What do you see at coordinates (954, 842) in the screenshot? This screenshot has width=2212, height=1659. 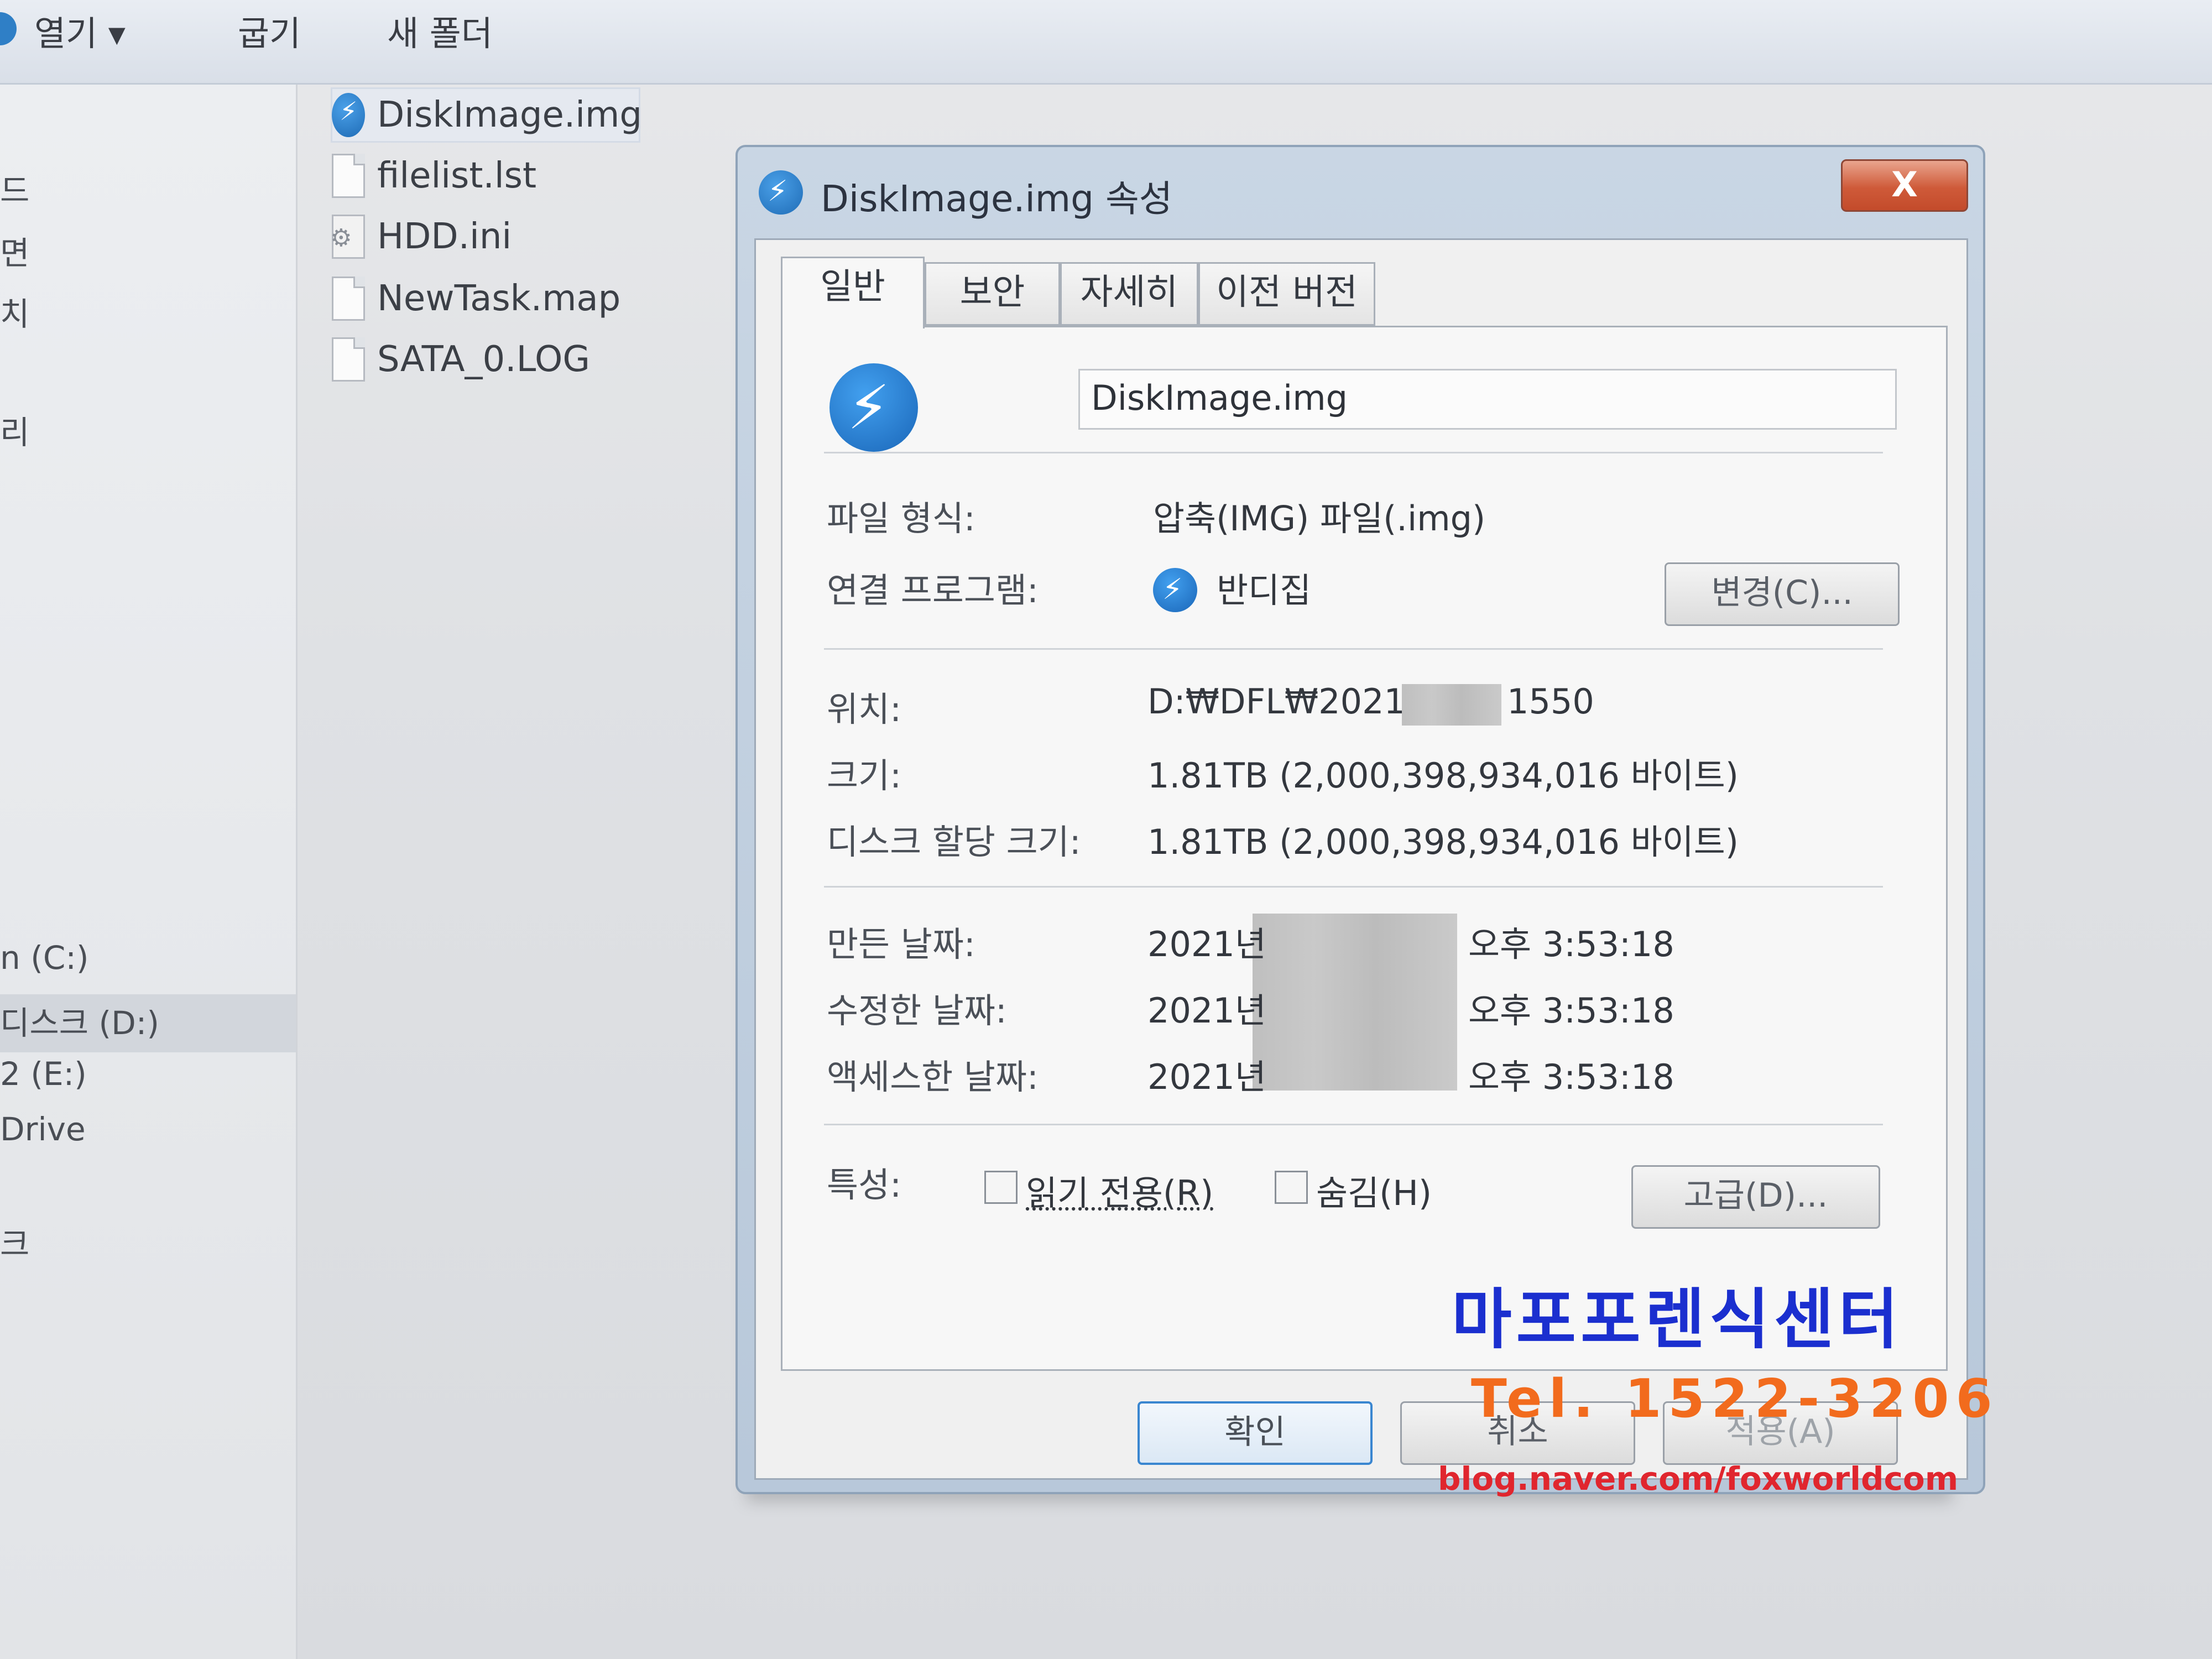 I see `size-on-disk-label: 디스크 할당 크기:` at bounding box center [954, 842].